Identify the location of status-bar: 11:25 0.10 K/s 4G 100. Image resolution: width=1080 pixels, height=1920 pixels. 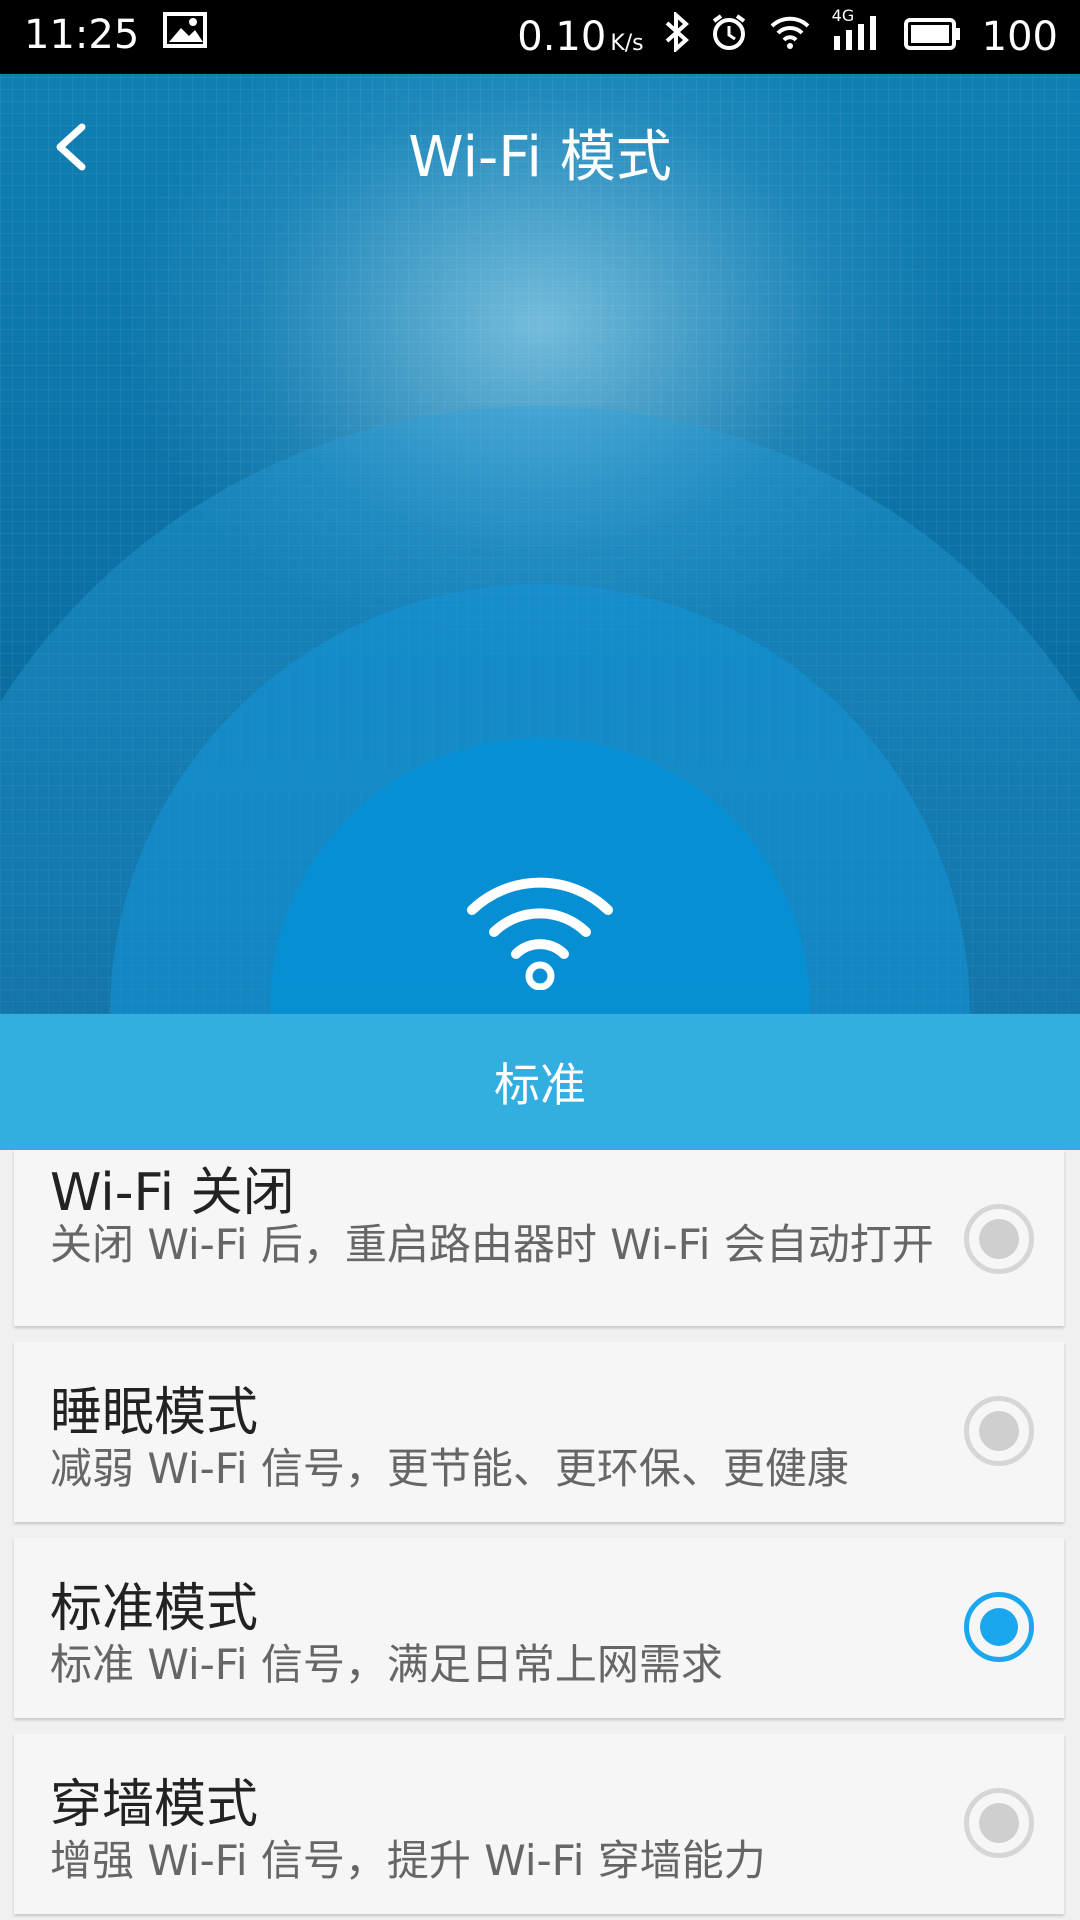
(540, 37).